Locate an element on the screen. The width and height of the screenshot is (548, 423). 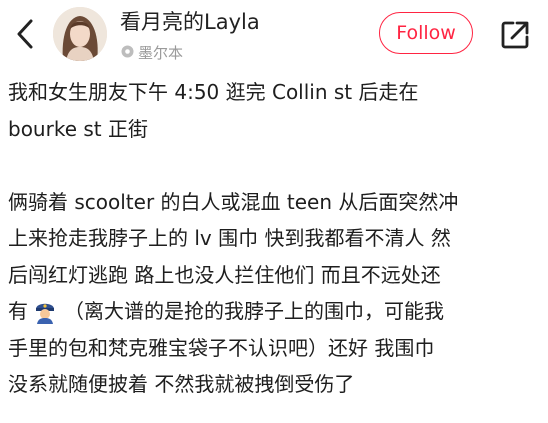
police-officer-emoji-icon is located at coordinates (45, 314).